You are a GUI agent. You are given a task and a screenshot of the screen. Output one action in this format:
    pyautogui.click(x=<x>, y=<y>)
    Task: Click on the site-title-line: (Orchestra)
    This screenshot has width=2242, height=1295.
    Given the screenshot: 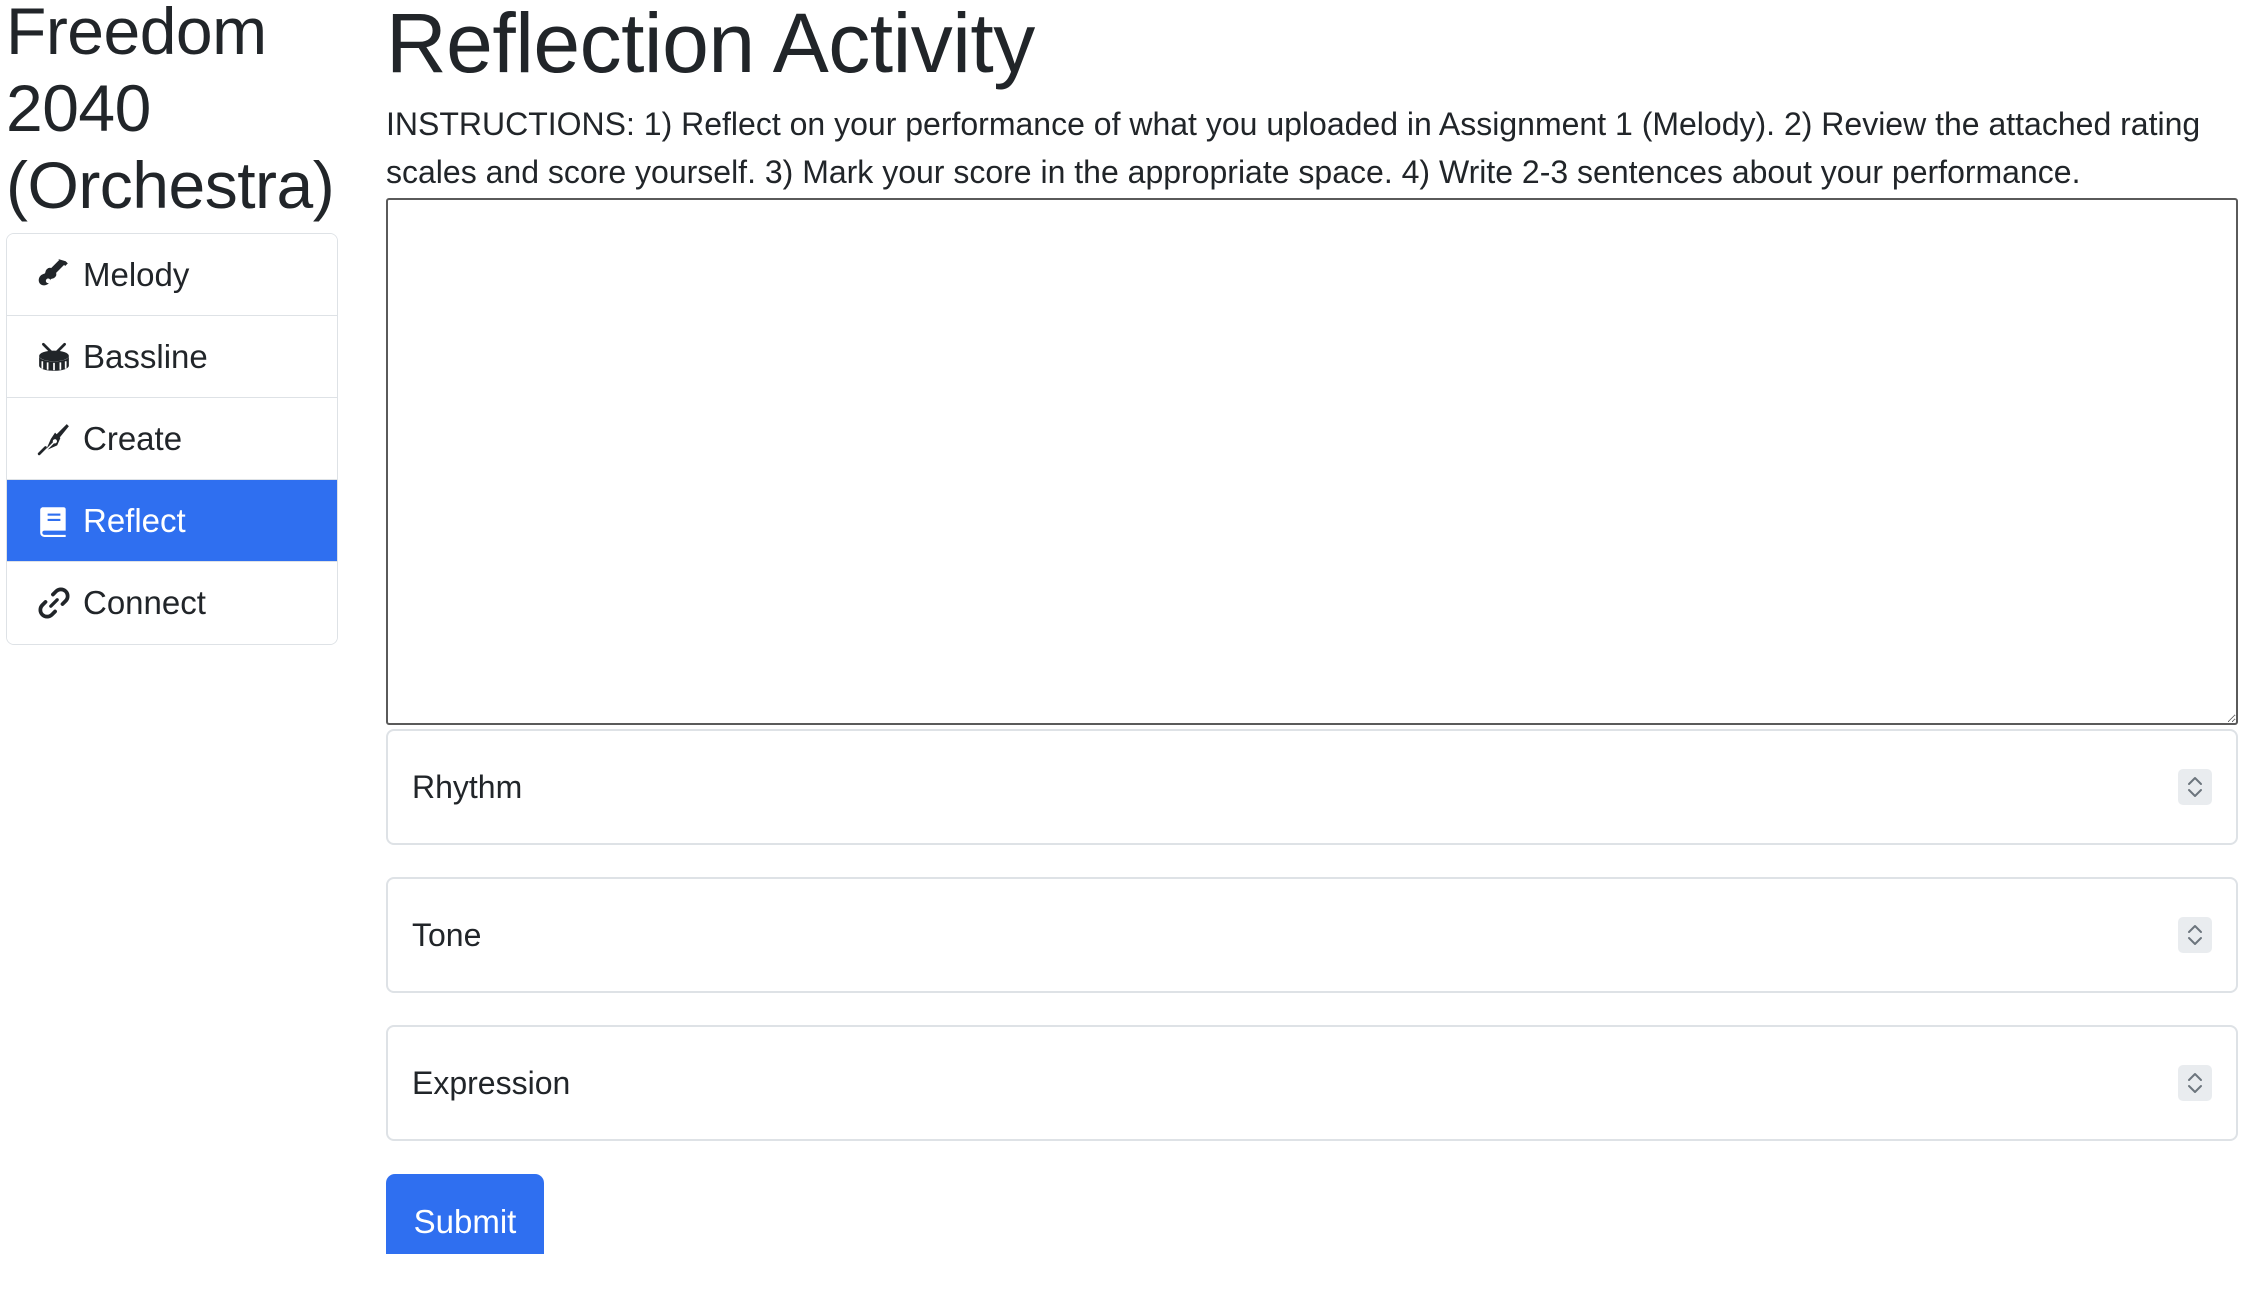 What is the action you would take?
    pyautogui.click(x=170, y=185)
    